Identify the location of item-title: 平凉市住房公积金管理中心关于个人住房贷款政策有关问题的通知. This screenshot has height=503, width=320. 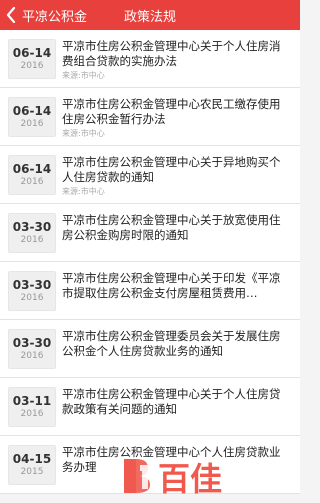
(171, 401).